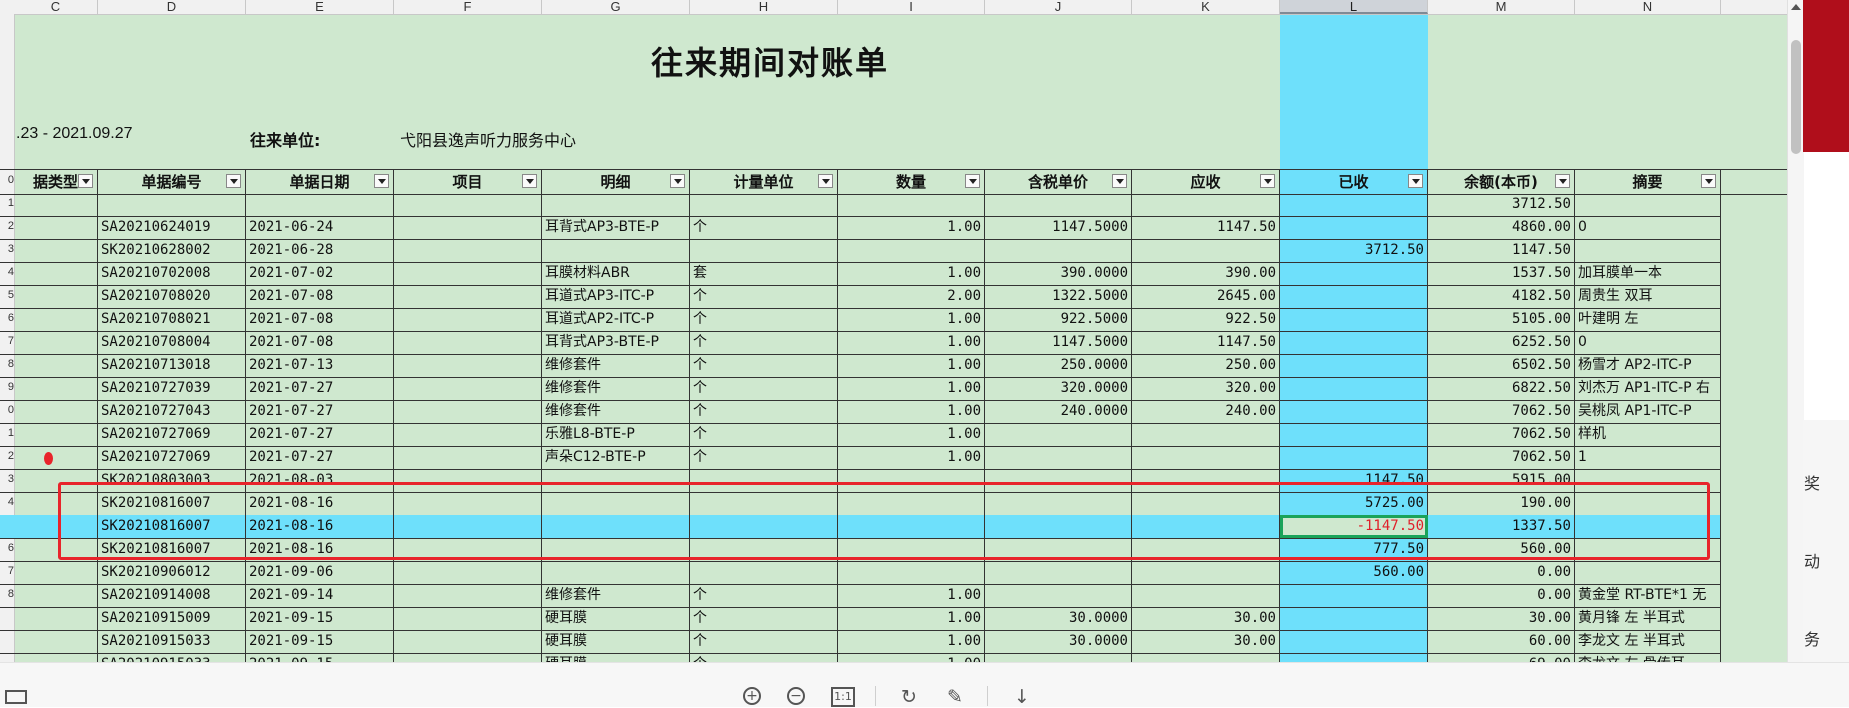 The width and height of the screenshot is (1849, 708). I want to click on table-cell: SA20210708004, so click(172, 342).